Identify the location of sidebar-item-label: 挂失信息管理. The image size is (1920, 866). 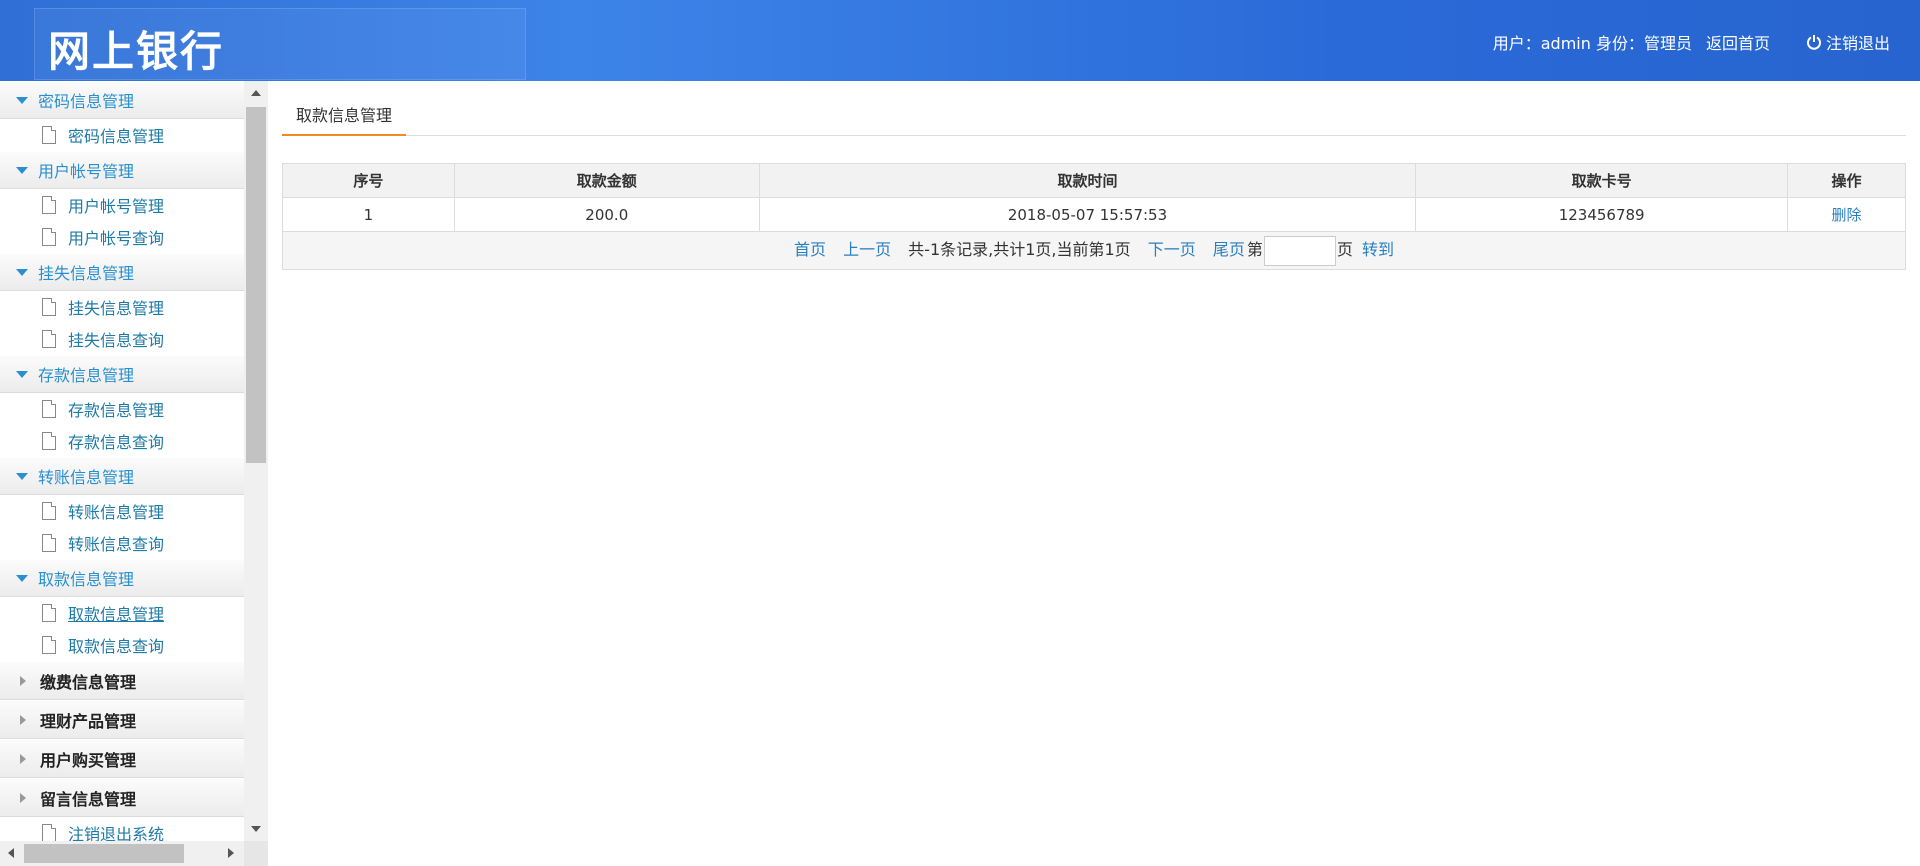
(116, 308).